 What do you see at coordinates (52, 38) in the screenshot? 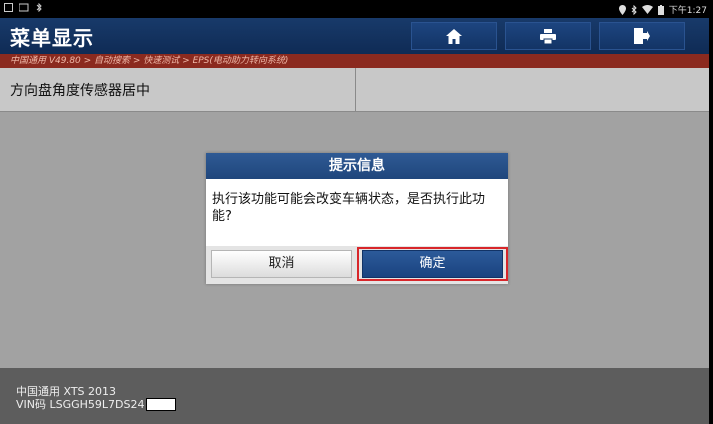
I see `page-title: 菜单显示` at bounding box center [52, 38].